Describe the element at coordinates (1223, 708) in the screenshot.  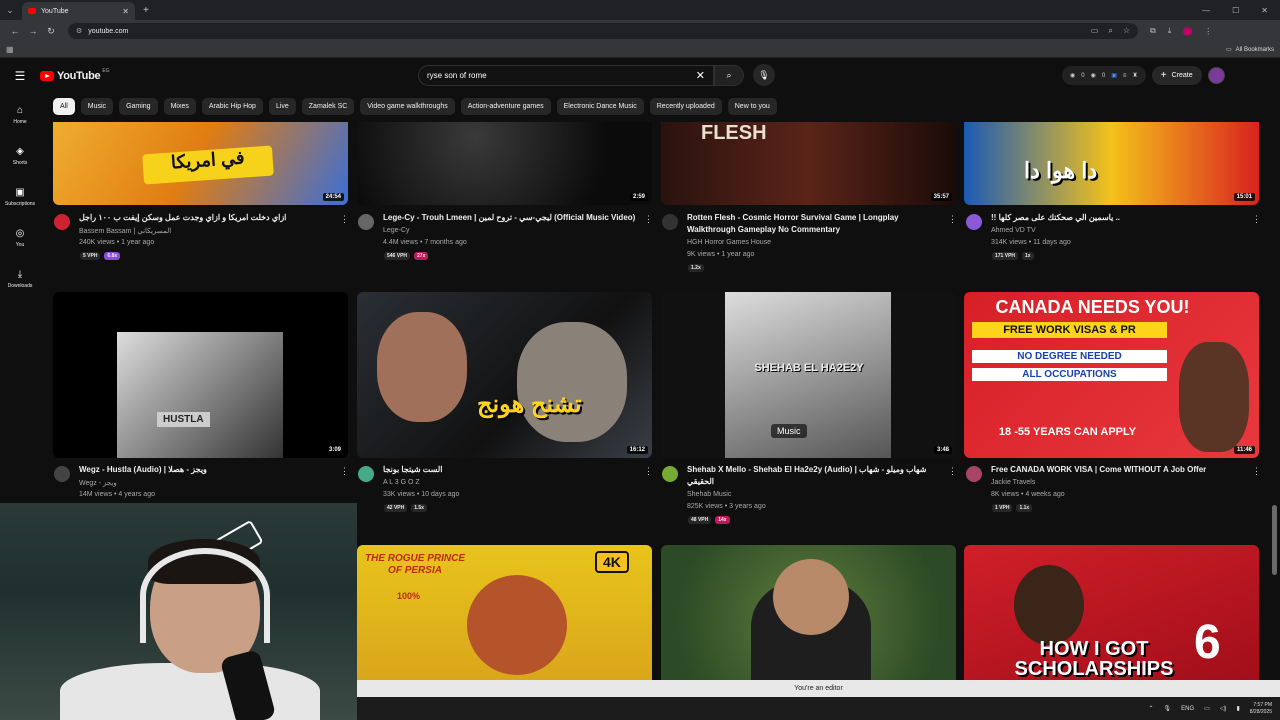
I see `tray-volume-icon: ◁)` at that location.